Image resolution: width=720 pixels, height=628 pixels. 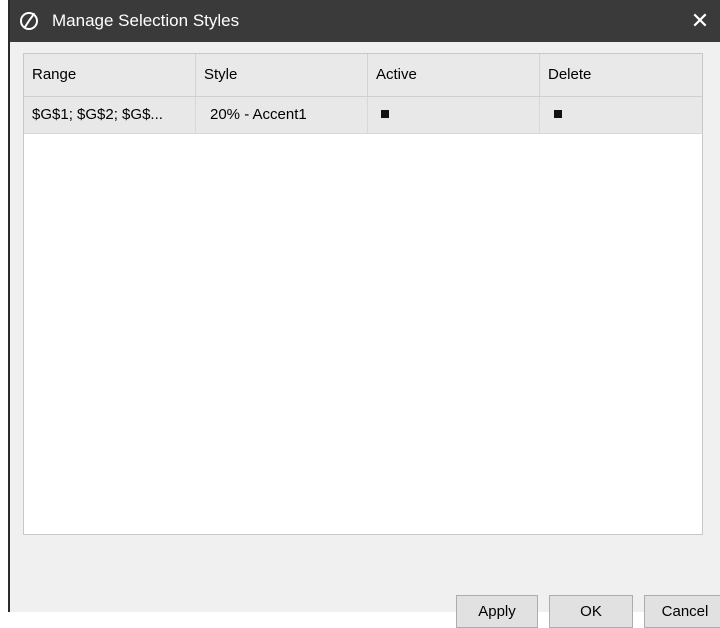 What do you see at coordinates (4, 306) in the screenshot?
I see `background-strip` at bounding box center [4, 306].